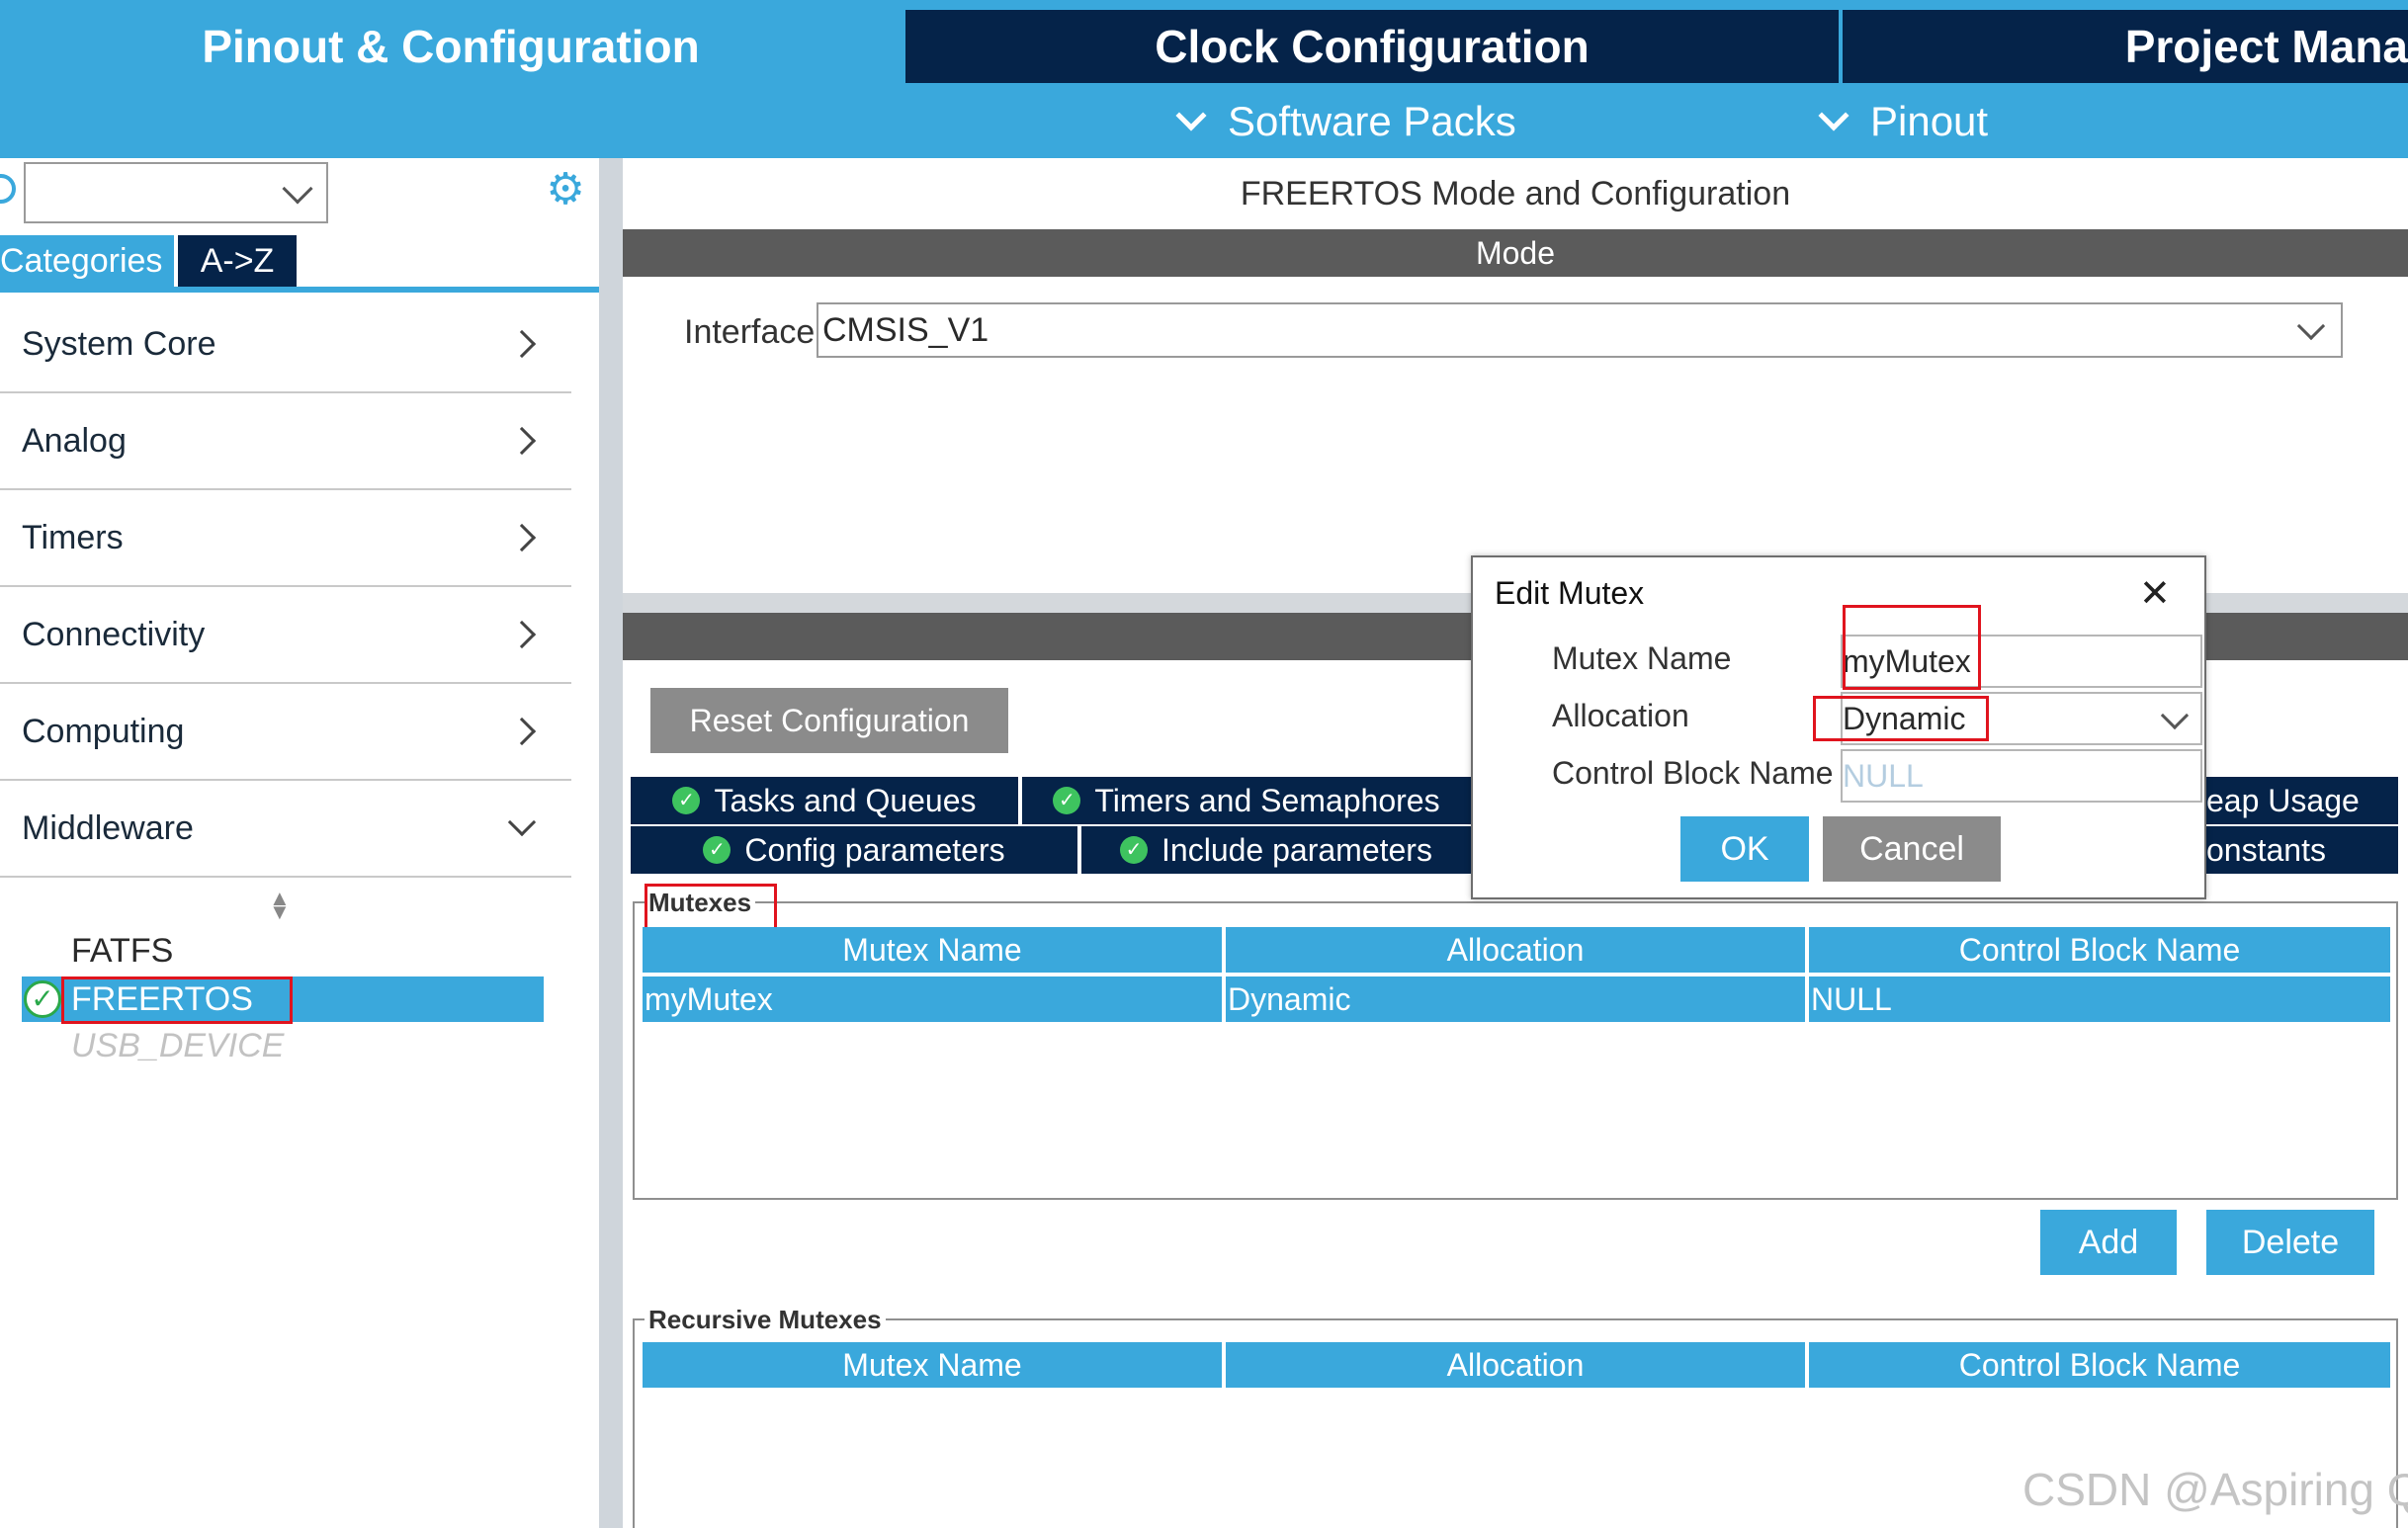  What do you see at coordinates (874, 849) in the screenshot?
I see `tab-label: Config parameters` at bounding box center [874, 849].